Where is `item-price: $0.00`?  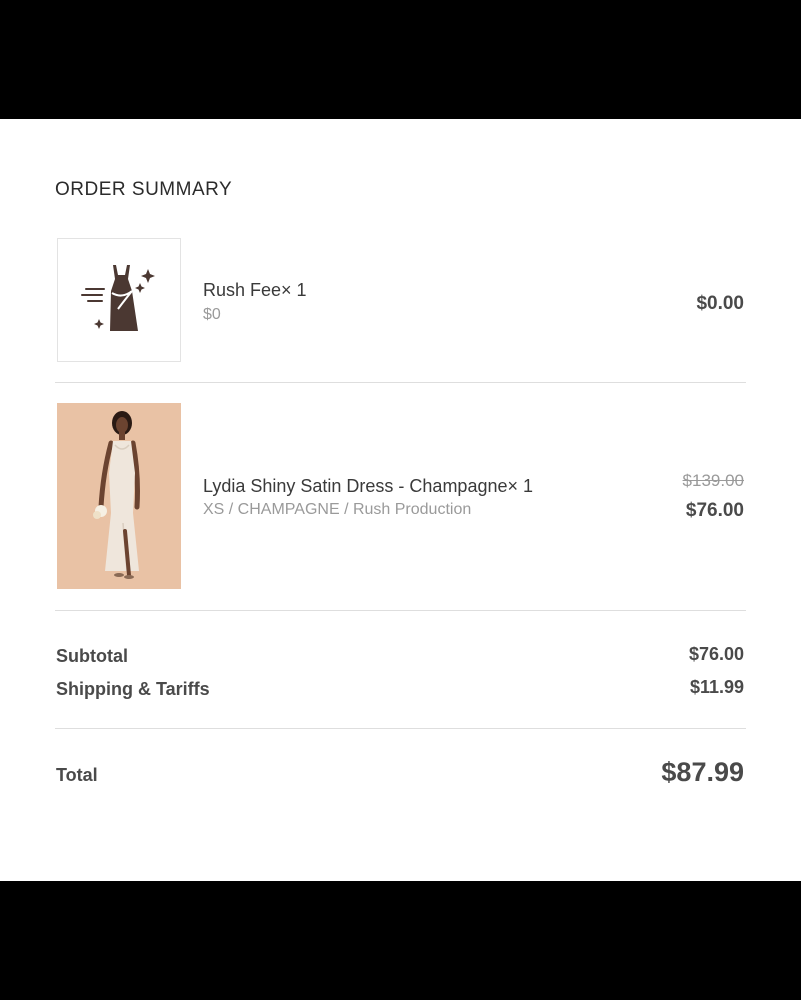
item-price: $0.00 is located at coordinates (720, 303).